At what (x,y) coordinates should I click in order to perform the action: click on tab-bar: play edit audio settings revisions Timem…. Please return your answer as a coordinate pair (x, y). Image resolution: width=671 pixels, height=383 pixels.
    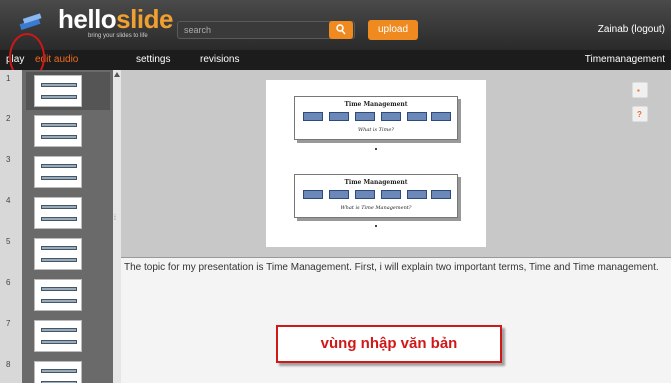
    Looking at the image, I should click on (335, 60).